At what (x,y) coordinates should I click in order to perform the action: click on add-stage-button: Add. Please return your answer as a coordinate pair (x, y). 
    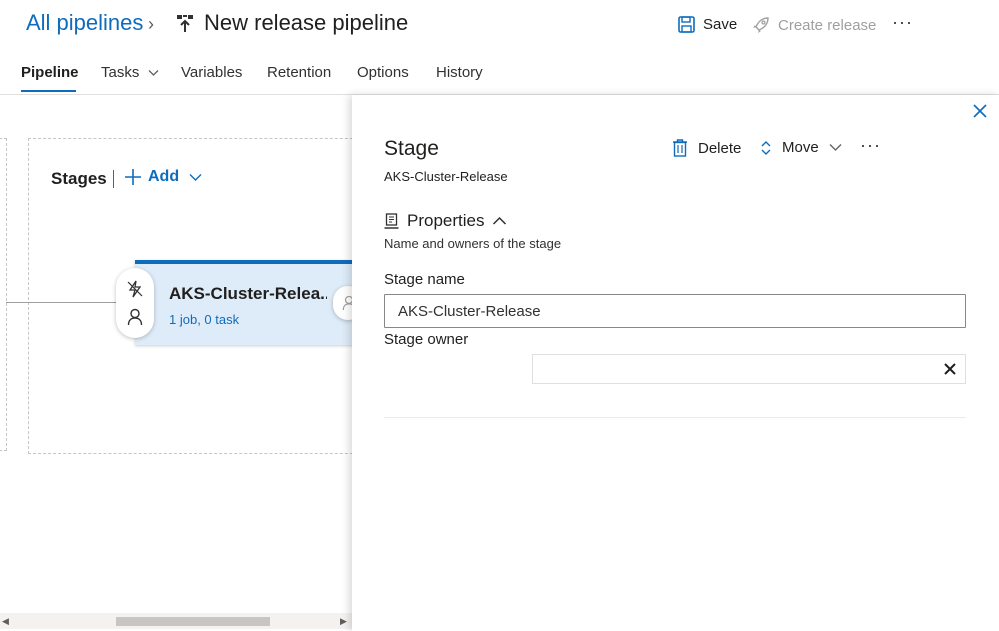
    Looking at the image, I should click on (163, 177).